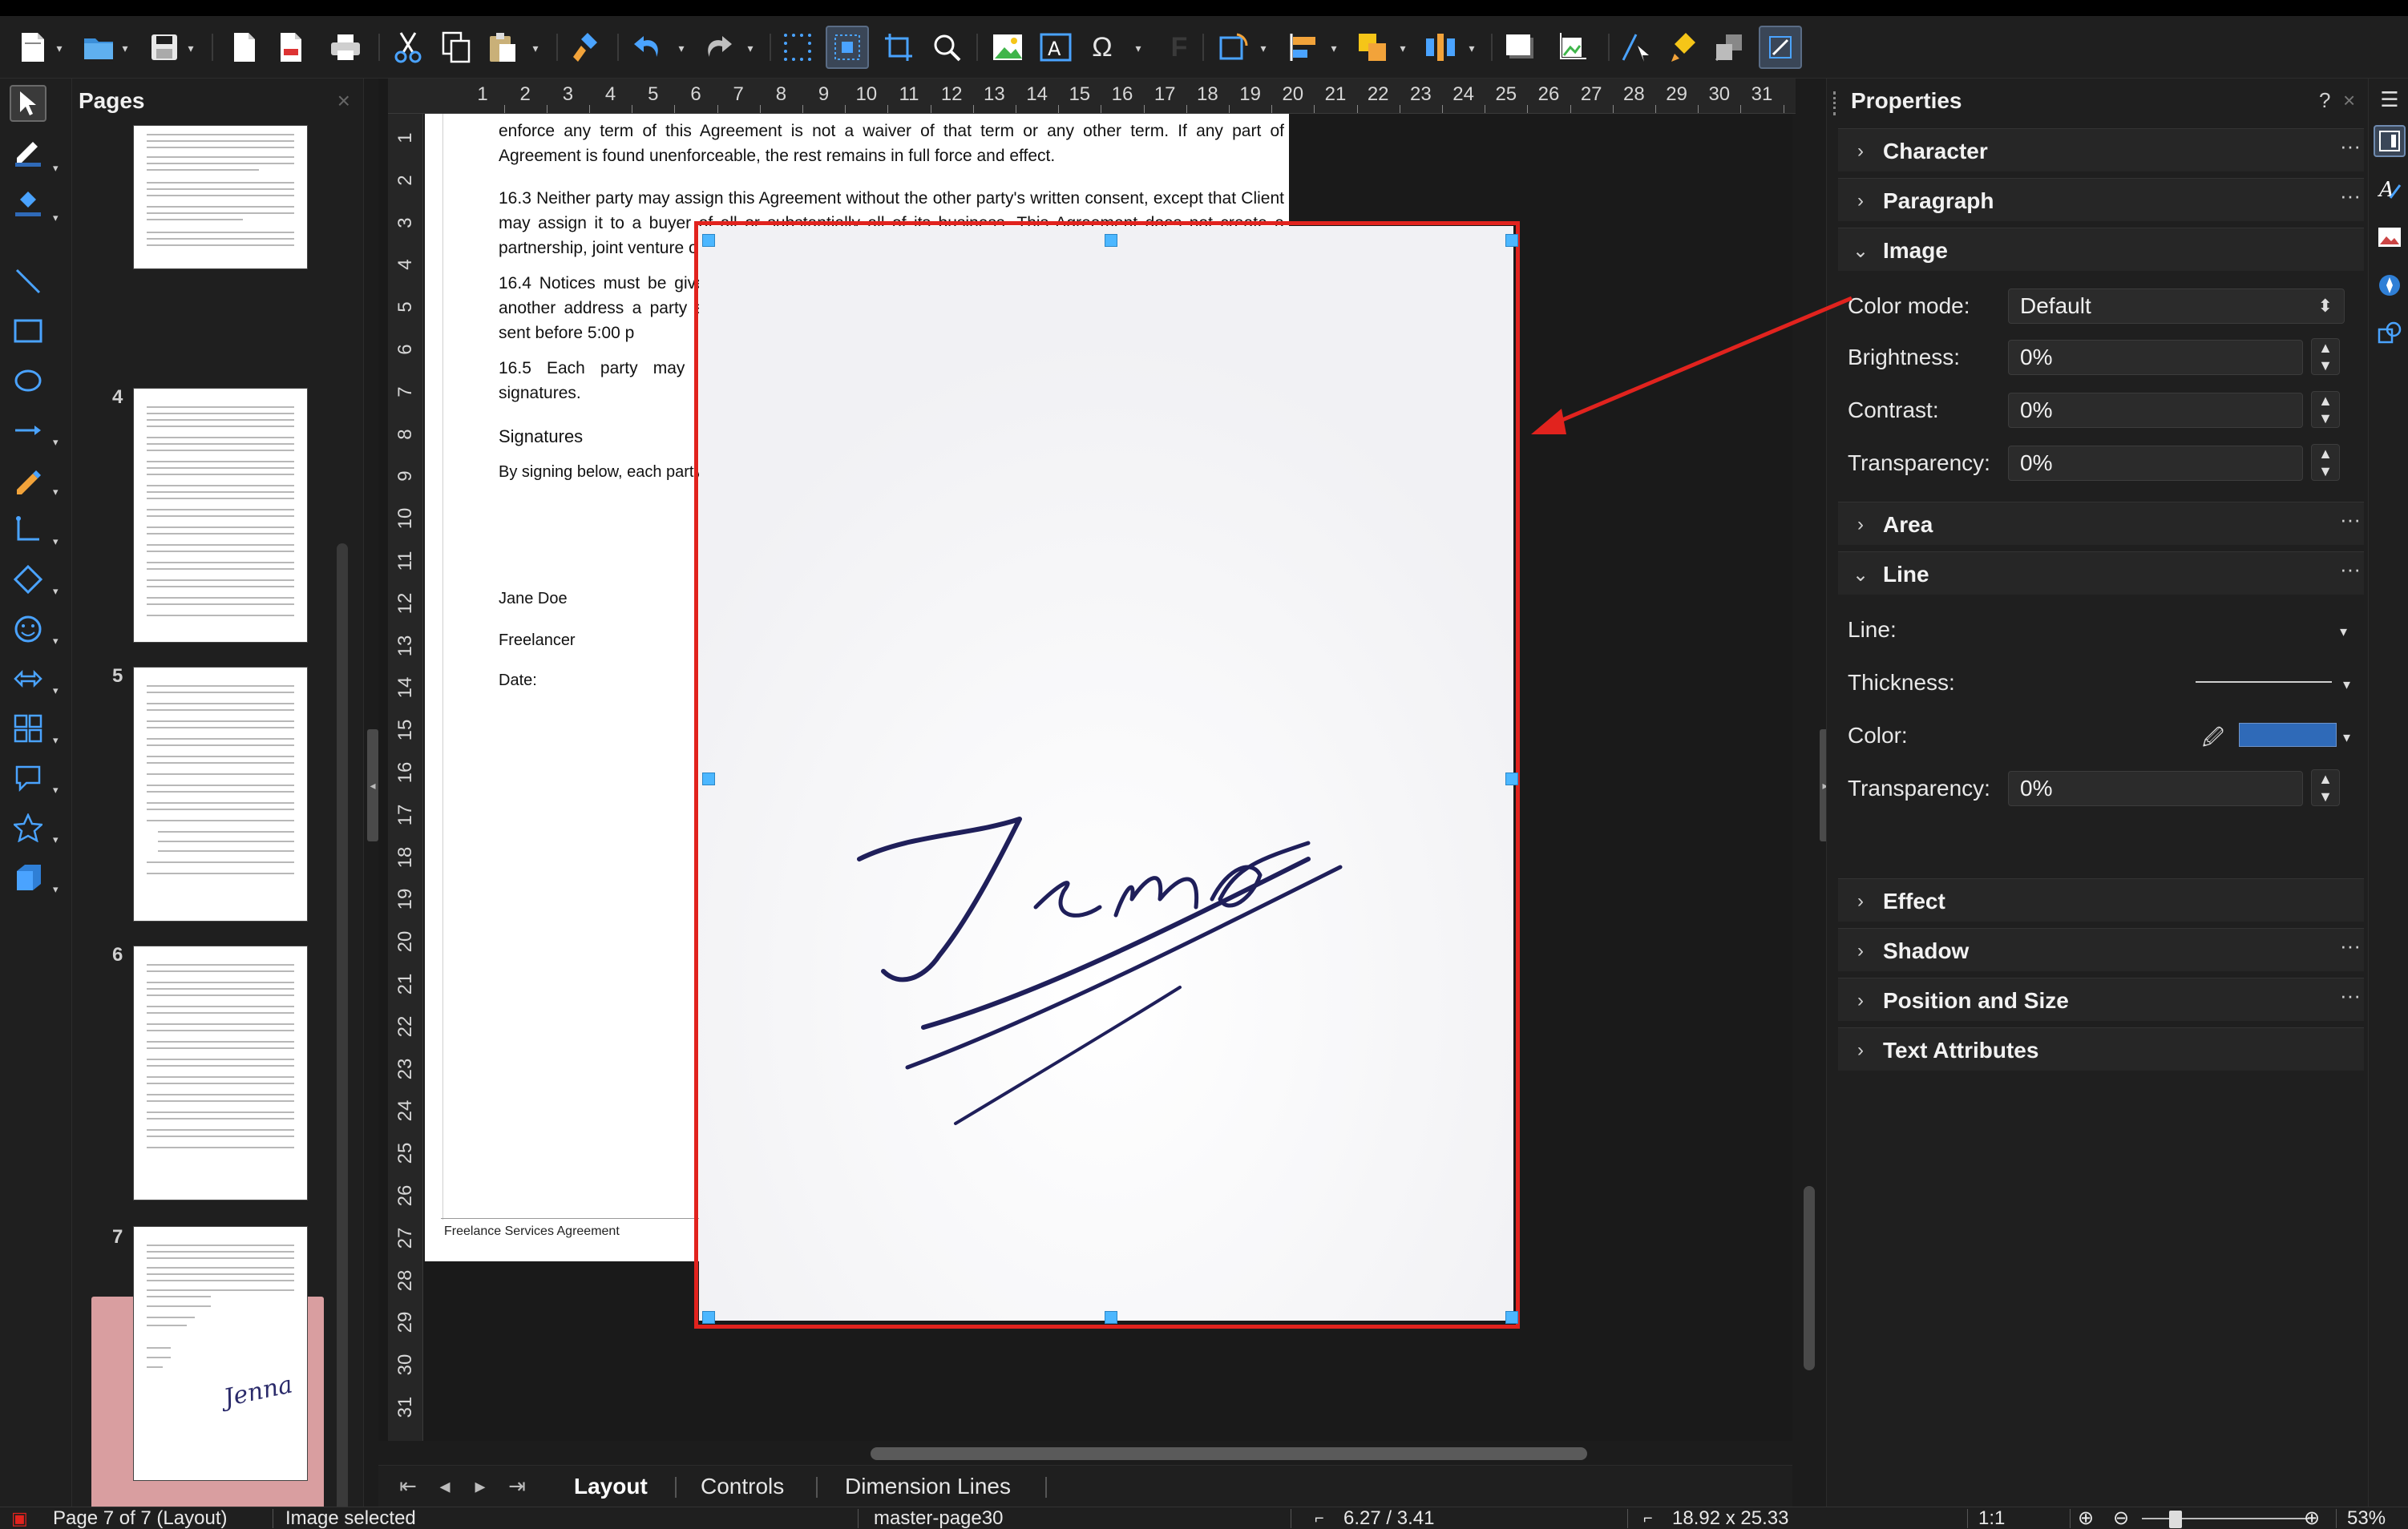 The image size is (2408, 1529). I want to click on contrast-field: 0%, so click(2155, 410).